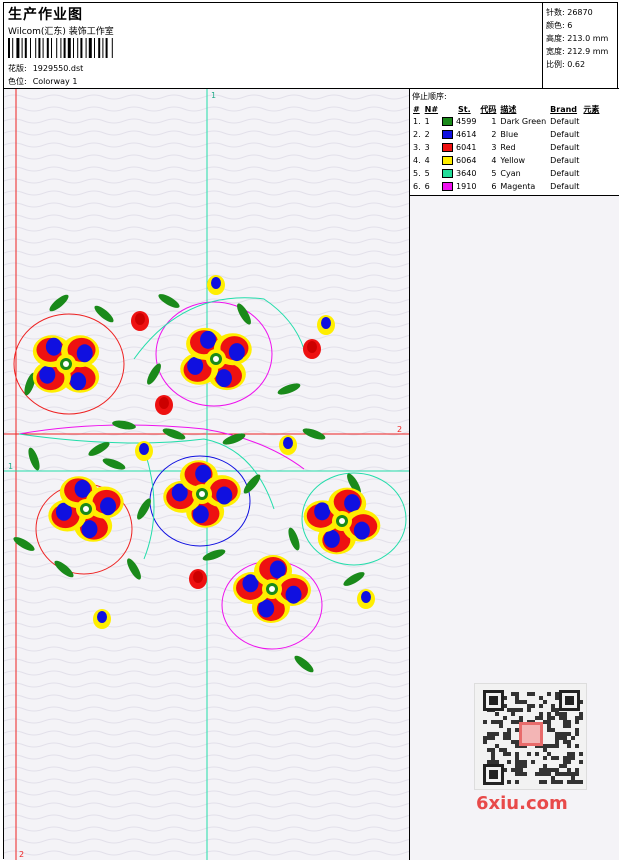  What do you see at coordinates (522, 803) in the screenshot?
I see `watermark-logo: 6xiu.com` at bounding box center [522, 803].